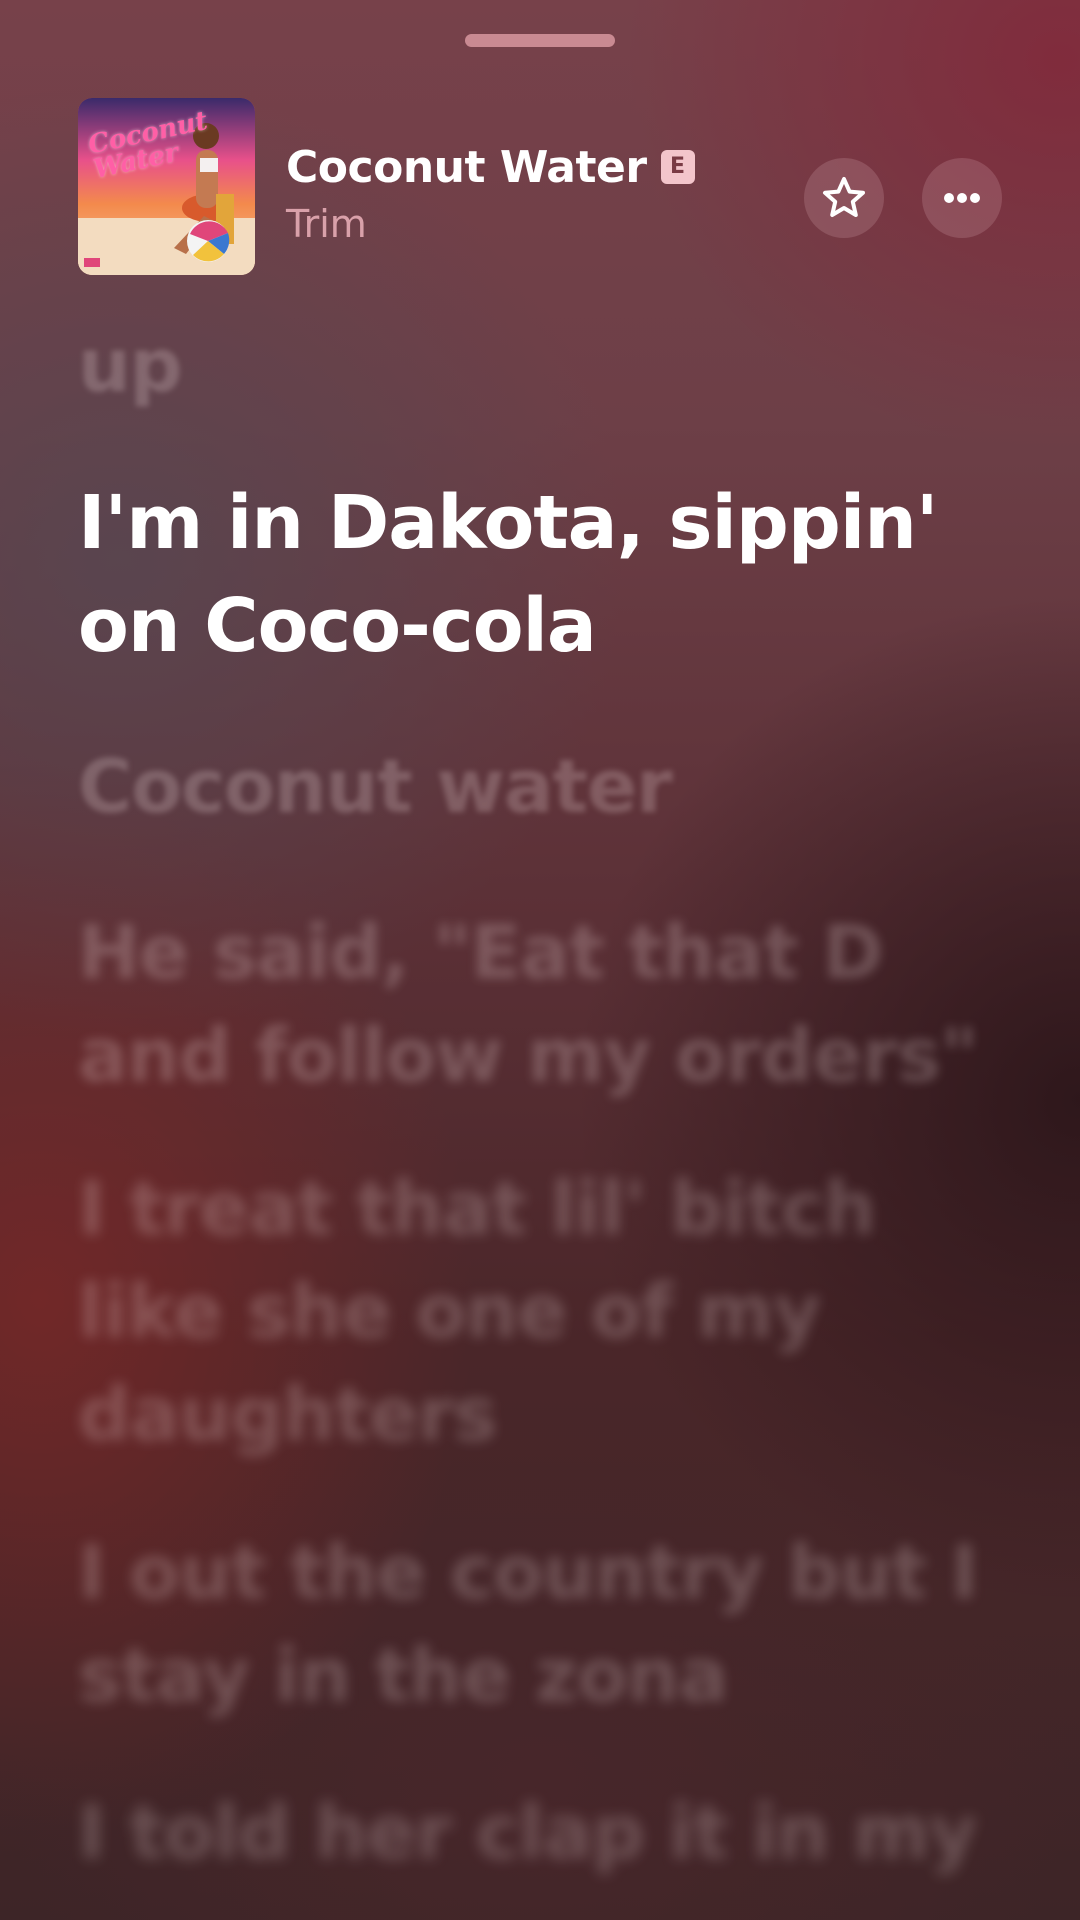  Describe the element at coordinates (677, 167) in the screenshot. I see `explicit-badge: E` at that location.